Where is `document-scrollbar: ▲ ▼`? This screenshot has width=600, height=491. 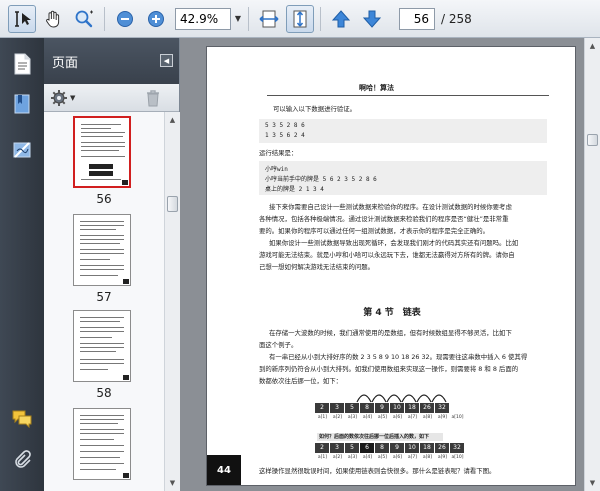 document-scrollbar: ▲ ▼ is located at coordinates (592, 264).